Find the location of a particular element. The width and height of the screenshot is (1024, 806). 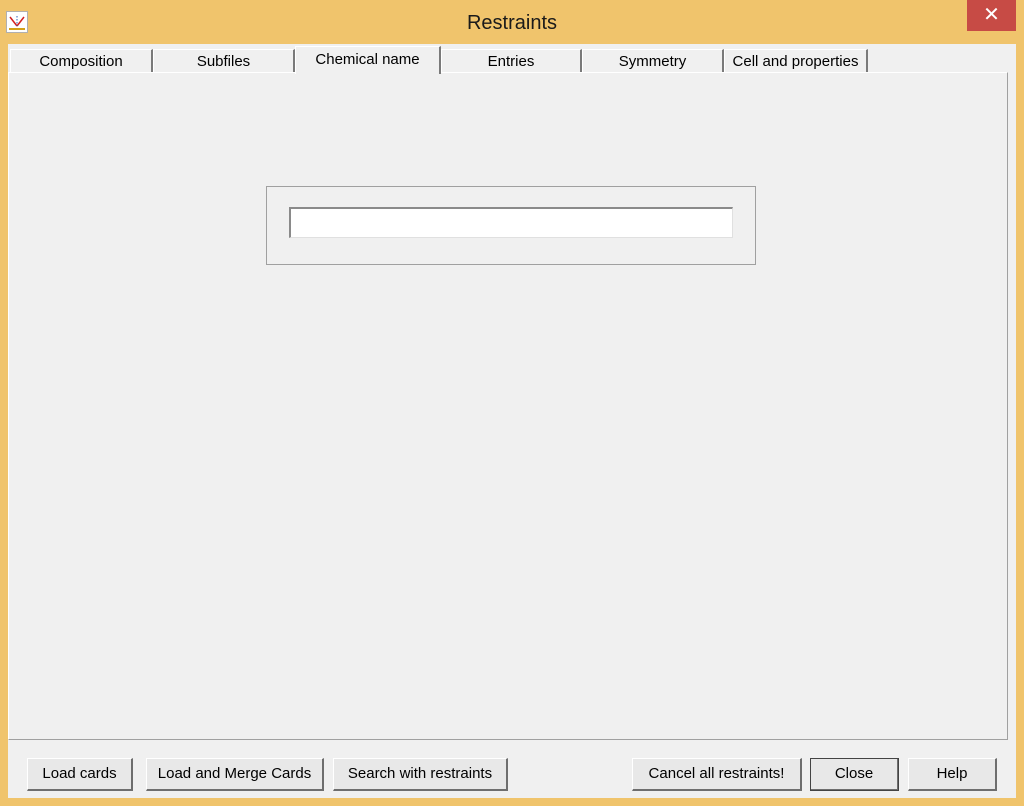

chemical-name-input is located at coordinates (511, 222).